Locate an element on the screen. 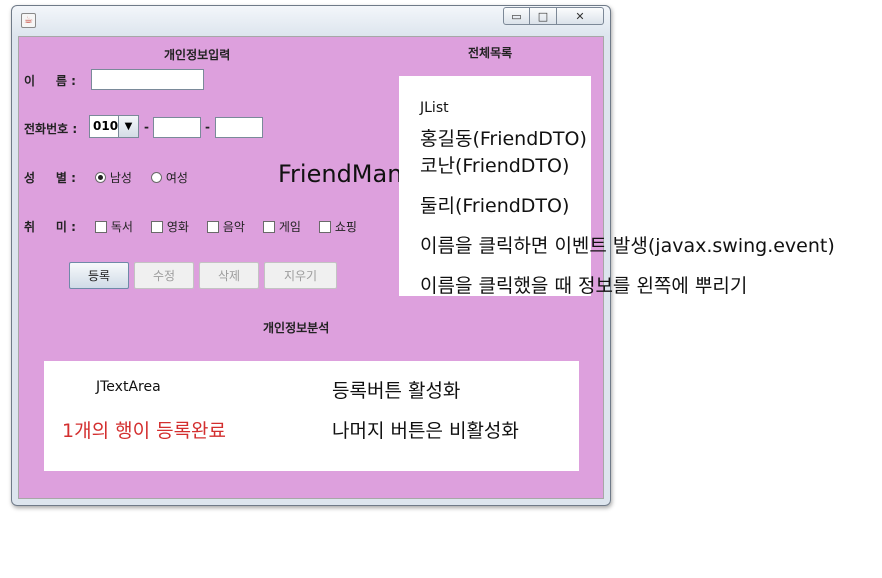  phone-prefix-value: 010 is located at coordinates (106, 126).